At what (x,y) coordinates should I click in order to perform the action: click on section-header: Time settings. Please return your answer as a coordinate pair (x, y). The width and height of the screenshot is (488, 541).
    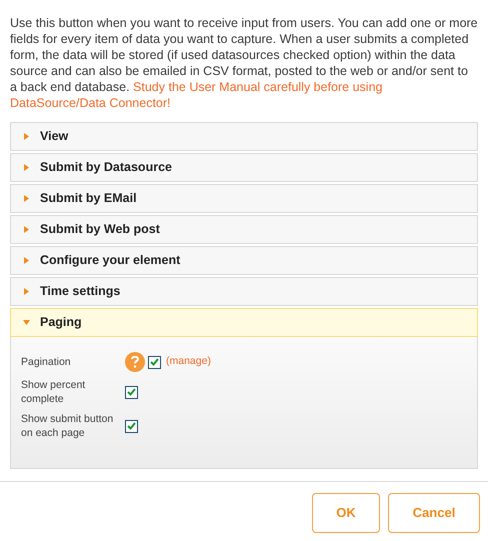
    Looking at the image, I should click on (244, 291).